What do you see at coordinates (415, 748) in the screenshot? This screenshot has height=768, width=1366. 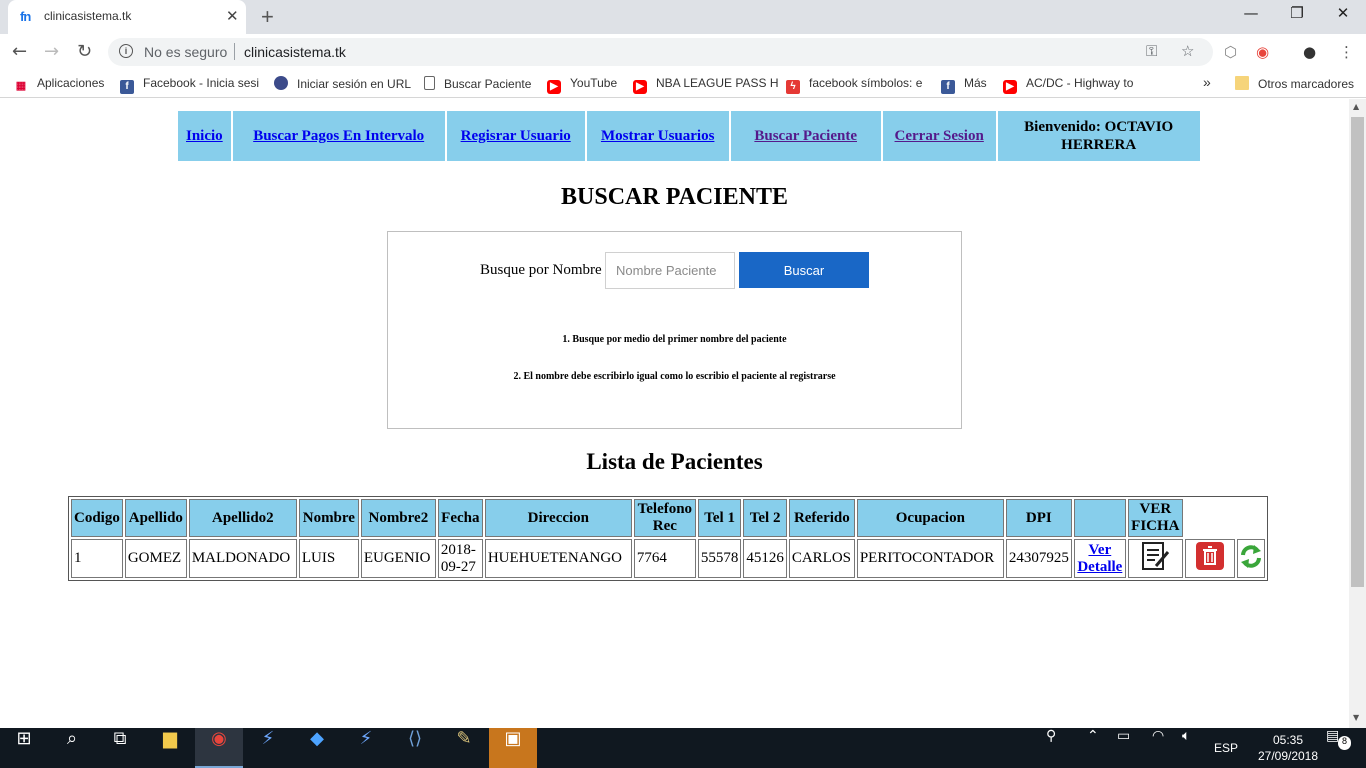 I see `vscode-app-icon: ⟨⟩` at bounding box center [415, 748].